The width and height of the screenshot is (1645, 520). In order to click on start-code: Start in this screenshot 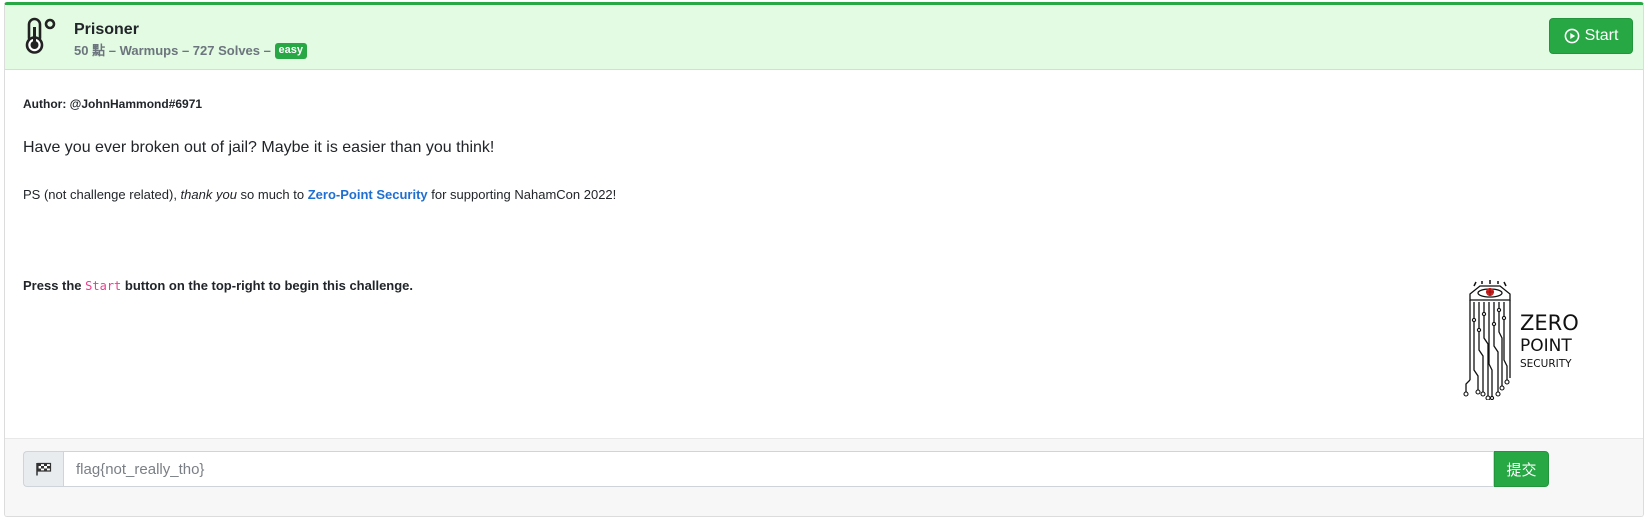, I will do `click(103, 286)`.